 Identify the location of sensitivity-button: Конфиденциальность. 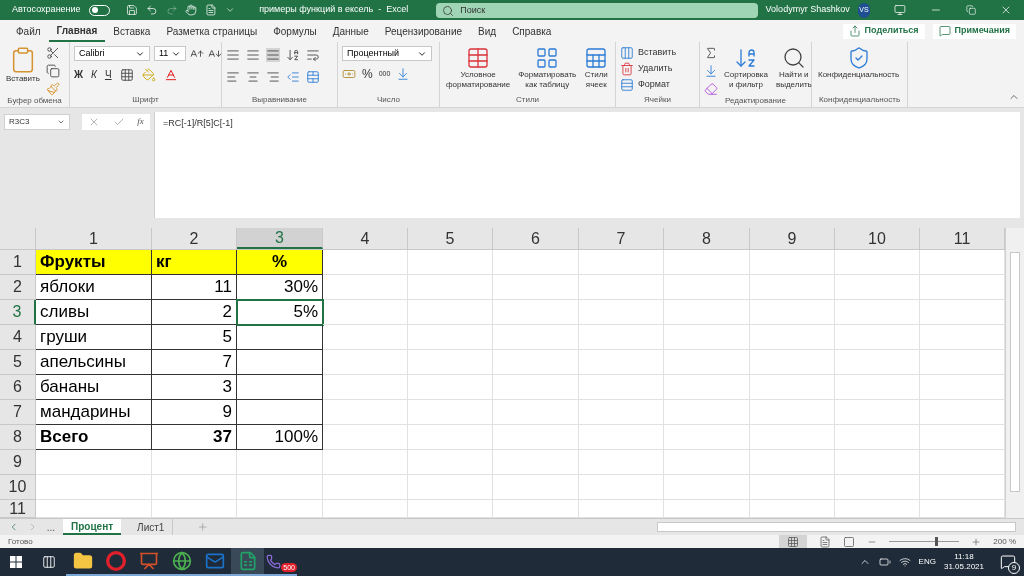
(859, 63).